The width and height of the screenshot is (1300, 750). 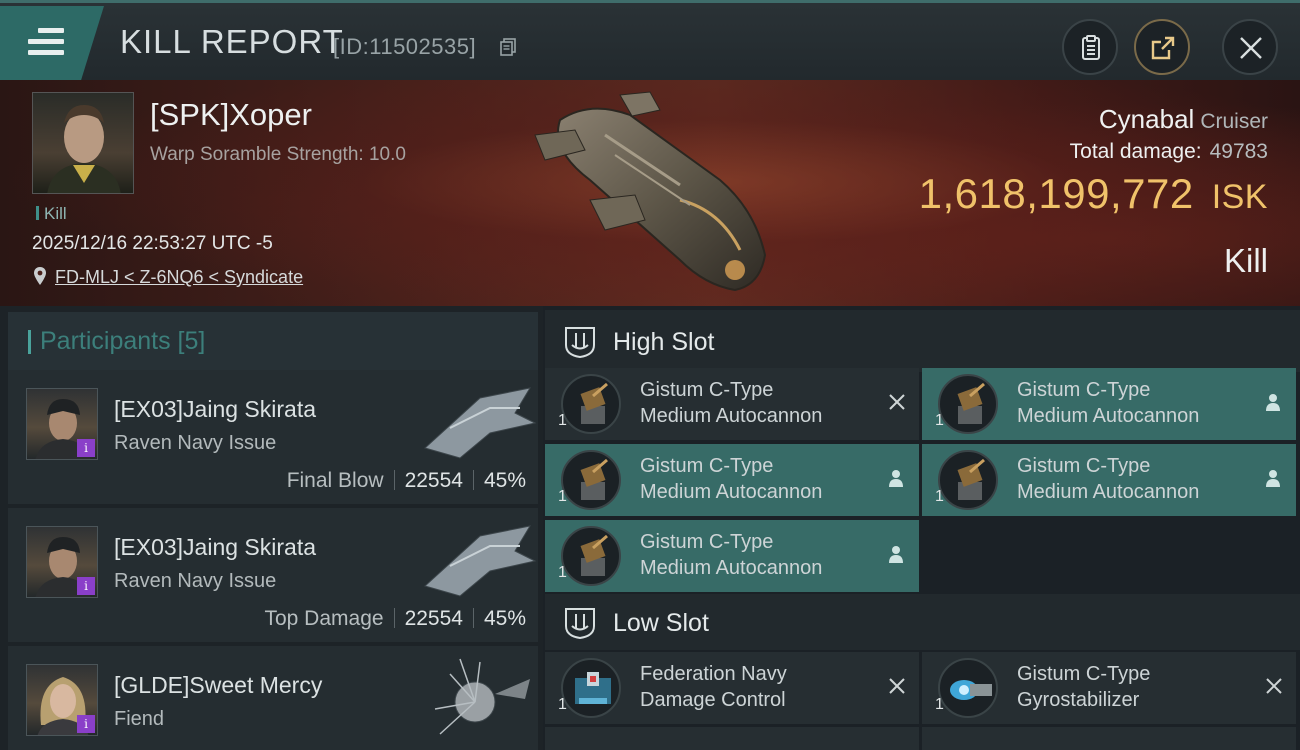 I want to click on kill-location-link: FD-MLJ < Z-6NQ6 < Syndicate, so click(x=179, y=277).